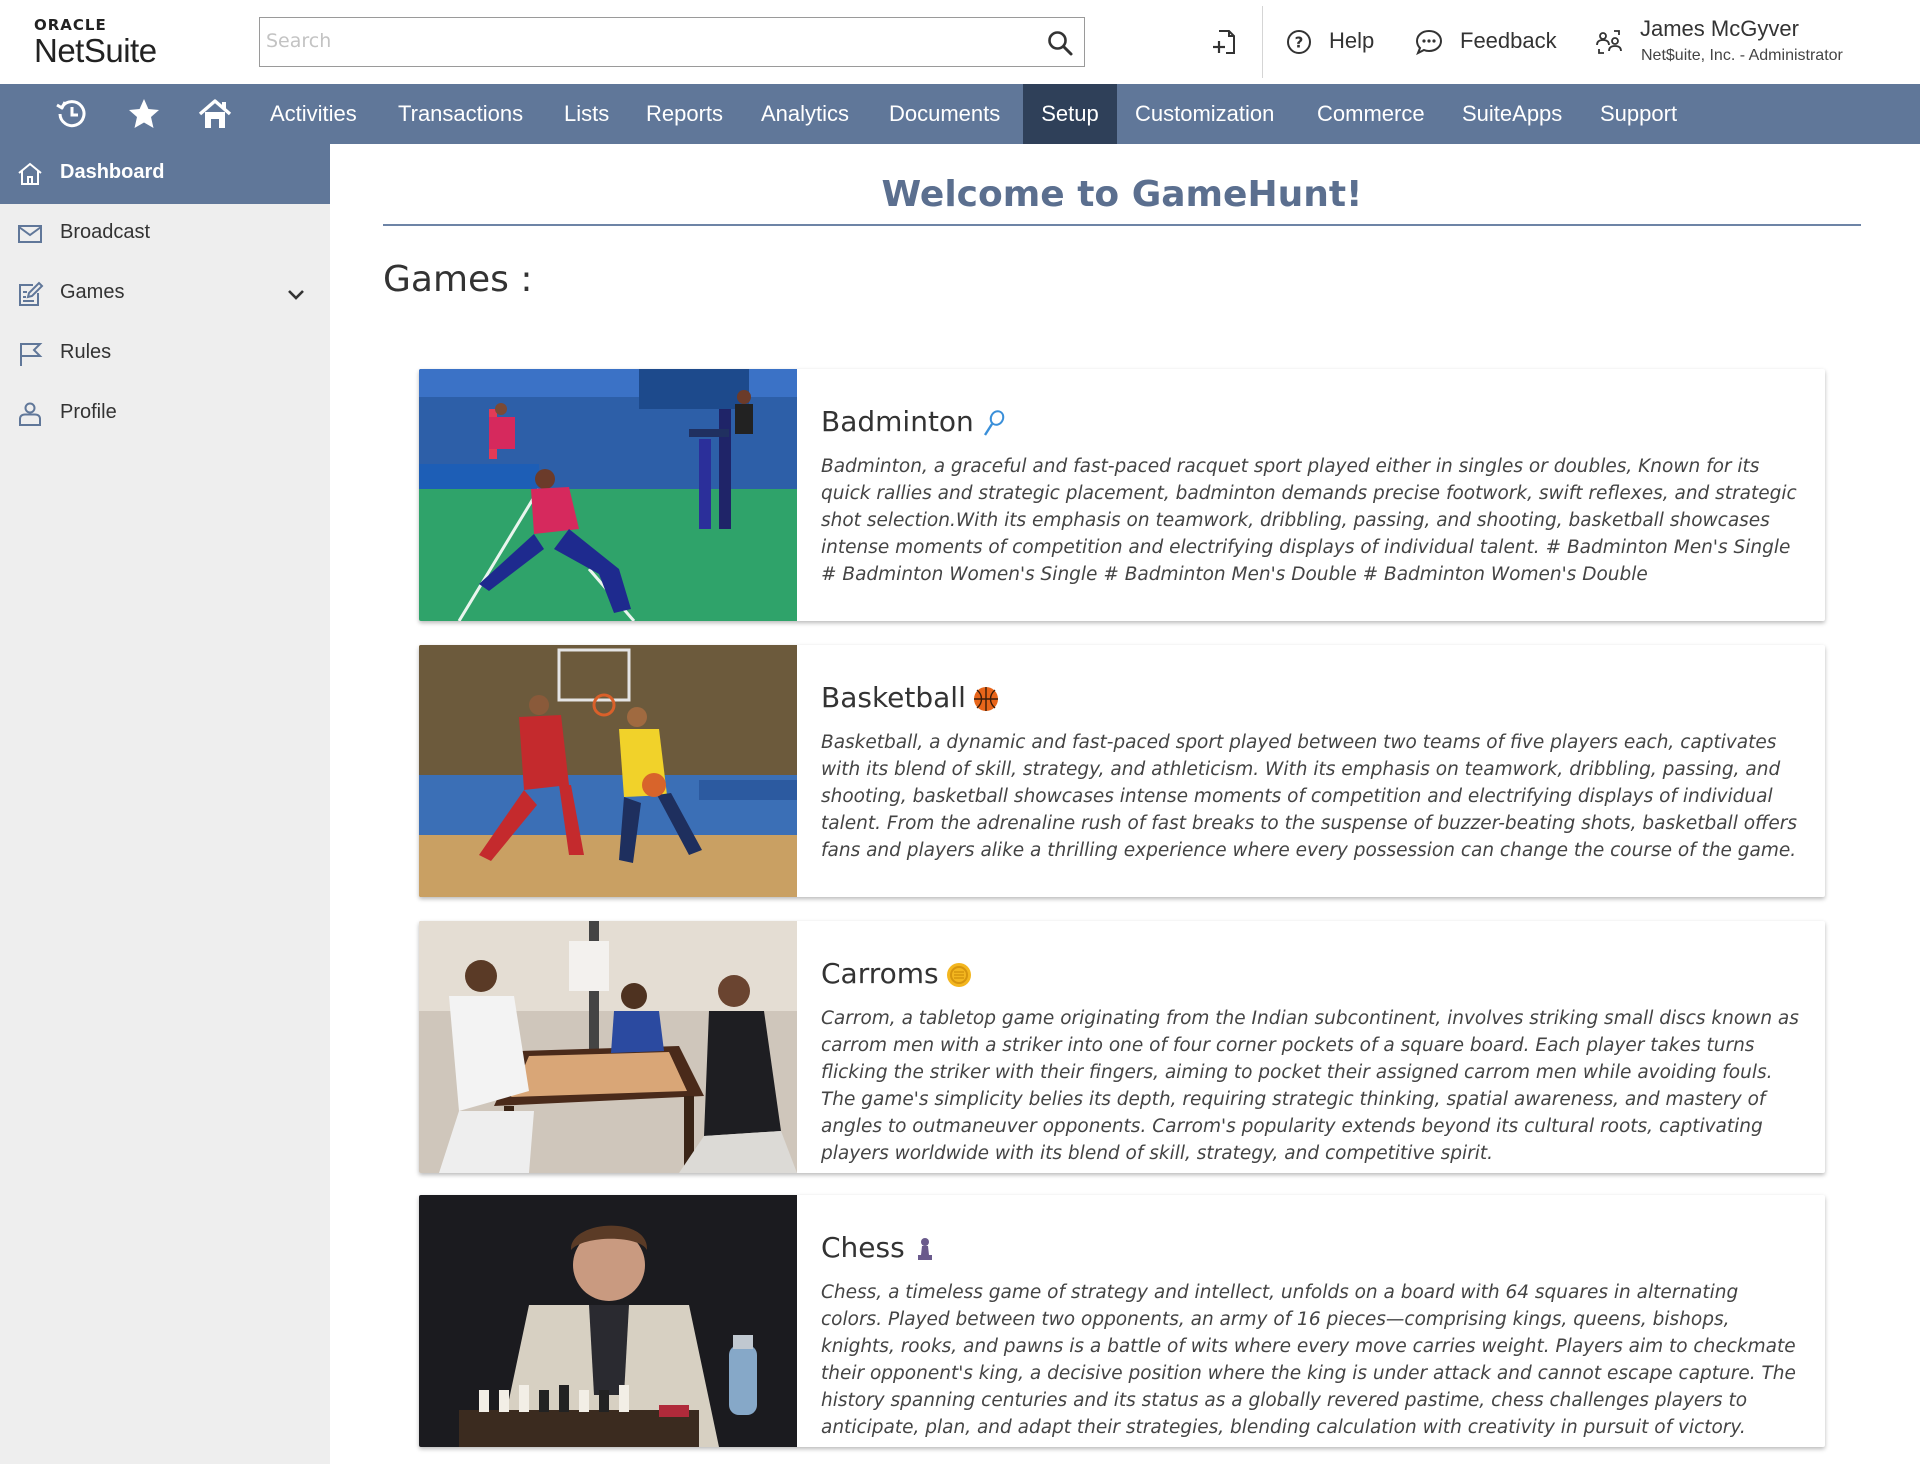 The image size is (1920, 1464). What do you see at coordinates (92, 292) in the screenshot?
I see `sidebar-item-label: Games` at bounding box center [92, 292].